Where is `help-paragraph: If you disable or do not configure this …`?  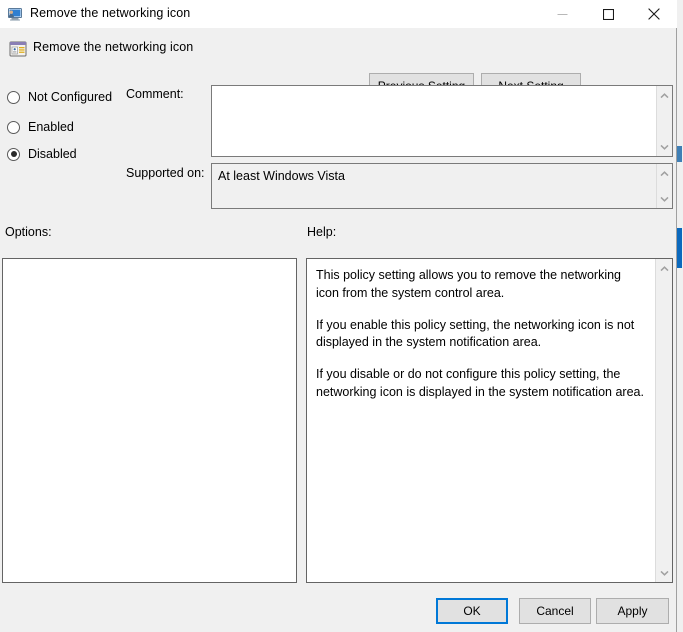 help-paragraph: If you disable or do not configure this … is located at coordinates (480, 383).